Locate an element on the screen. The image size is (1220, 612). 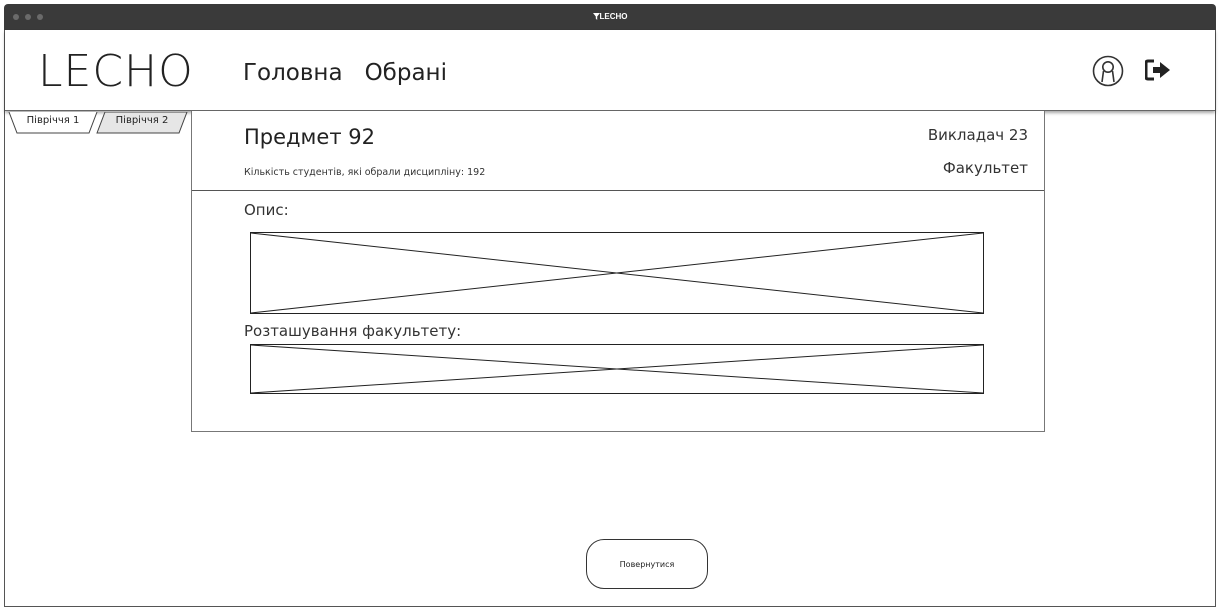
tab-semester-1: Півріччя 1 is located at coordinates (53, 123).